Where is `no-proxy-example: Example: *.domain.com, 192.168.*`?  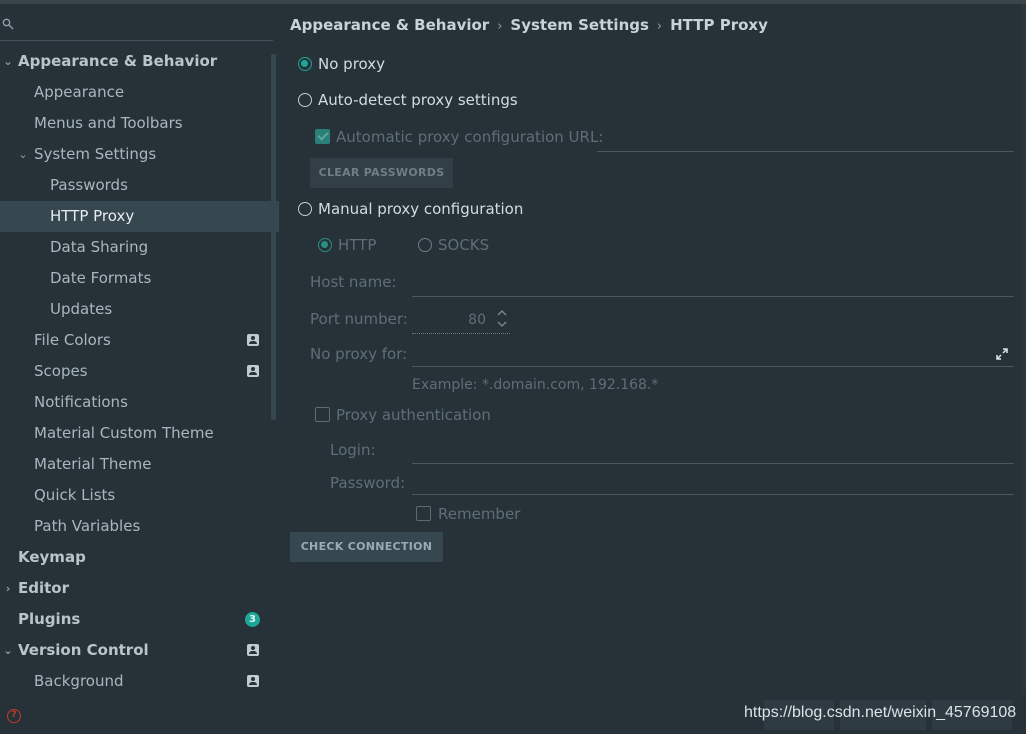 no-proxy-example: Example: *.domain.com, 192.168.* is located at coordinates (535, 385).